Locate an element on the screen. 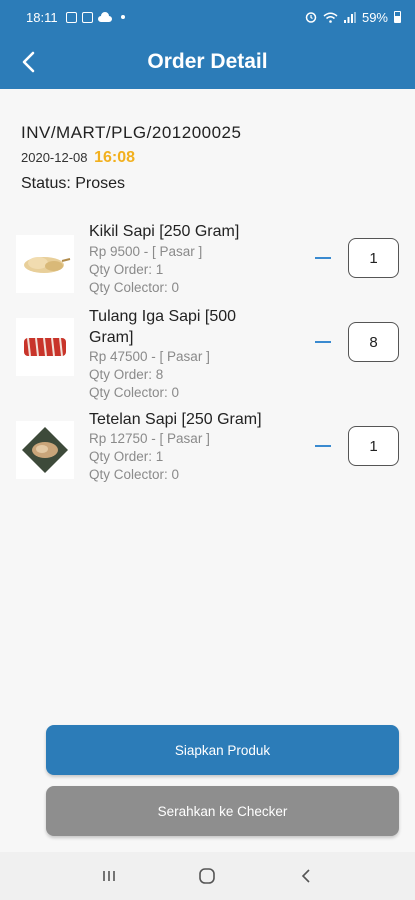 The image size is (415, 900). image-icon is located at coordinates (87, 17).